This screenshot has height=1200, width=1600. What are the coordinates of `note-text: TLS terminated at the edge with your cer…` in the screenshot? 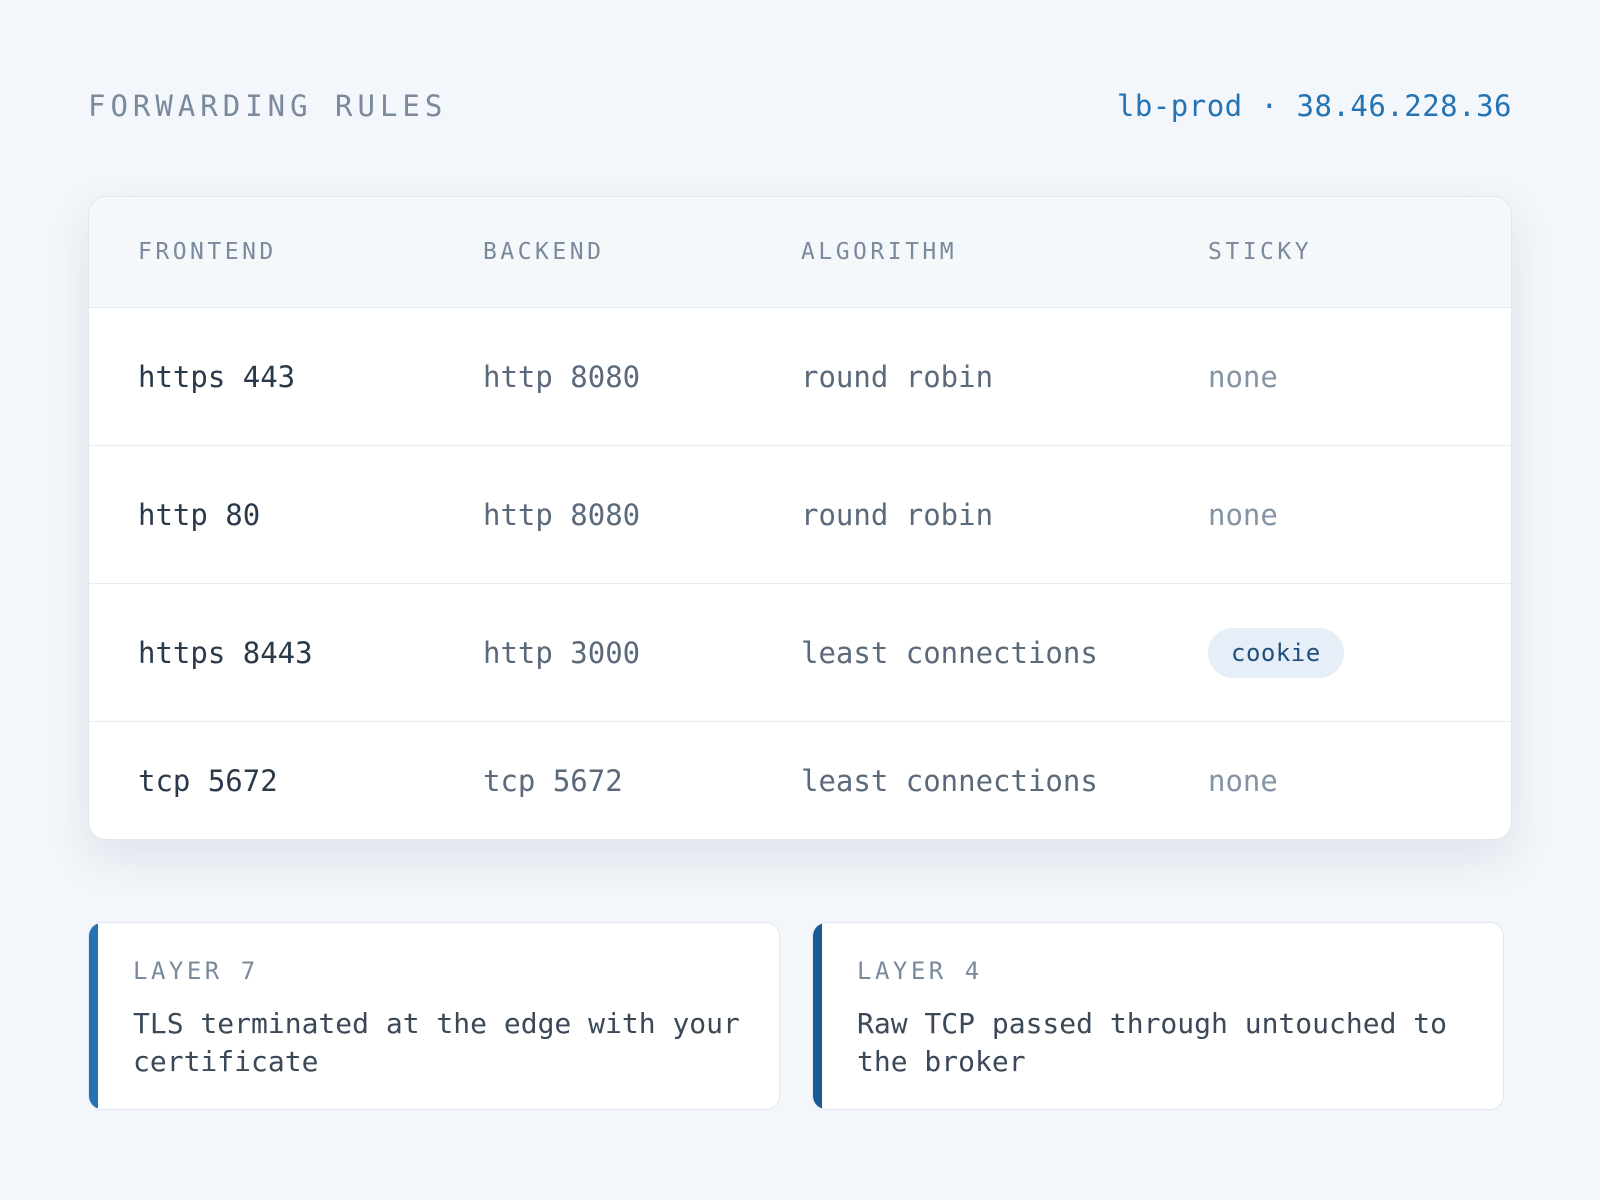 It's located at (436, 1042).